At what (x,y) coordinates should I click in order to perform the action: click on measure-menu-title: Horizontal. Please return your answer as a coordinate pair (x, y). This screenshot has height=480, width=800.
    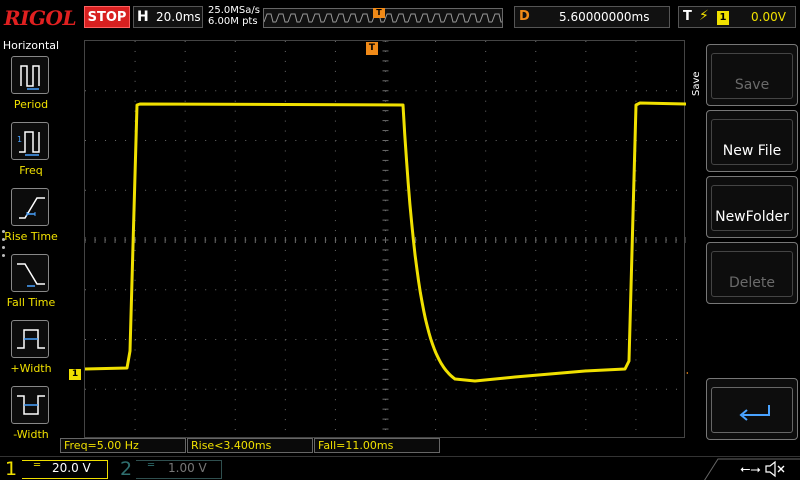
    Looking at the image, I should click on (31, 45).